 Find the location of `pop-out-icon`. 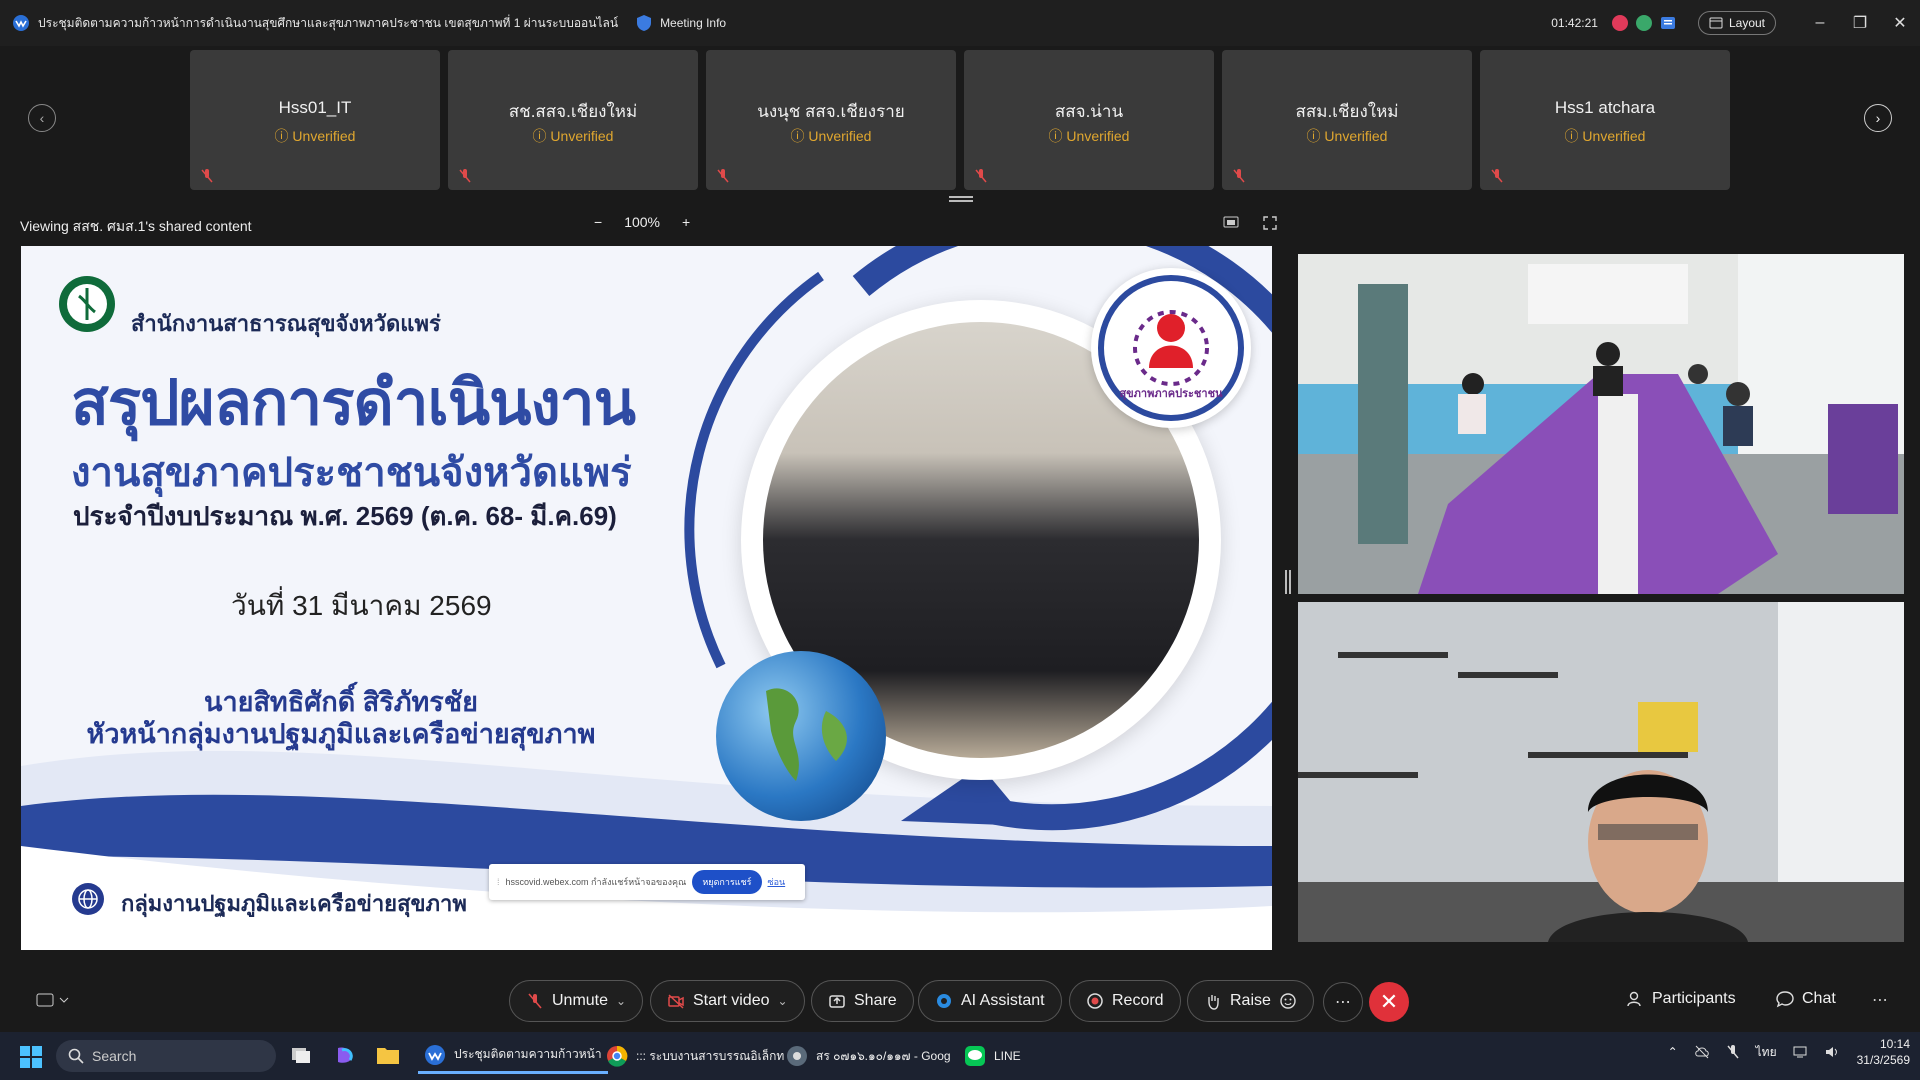

pop-out-icon is located at coordinates (1231, 223).